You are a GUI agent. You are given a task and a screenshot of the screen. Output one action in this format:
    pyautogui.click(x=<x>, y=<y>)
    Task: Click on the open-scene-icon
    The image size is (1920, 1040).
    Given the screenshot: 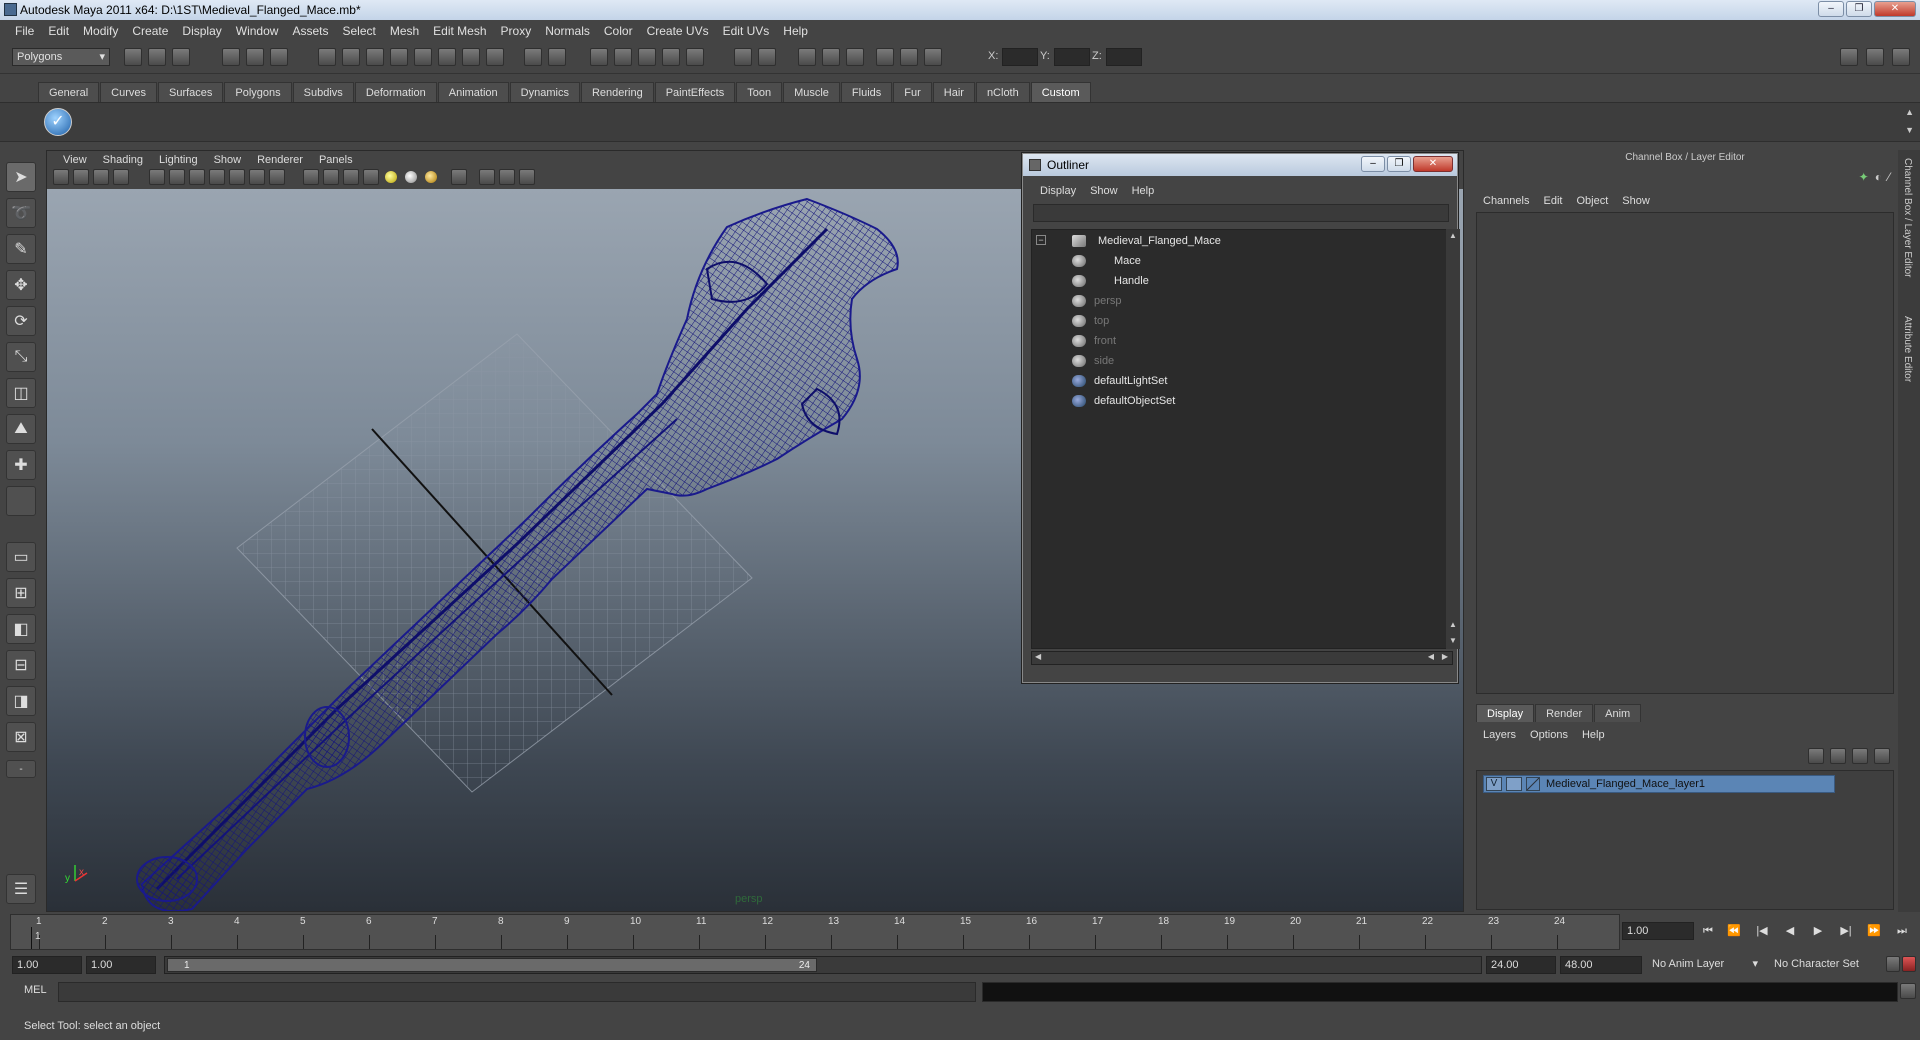 What is the action you would take?
    pyautogui.click(x=157, y=57)
    